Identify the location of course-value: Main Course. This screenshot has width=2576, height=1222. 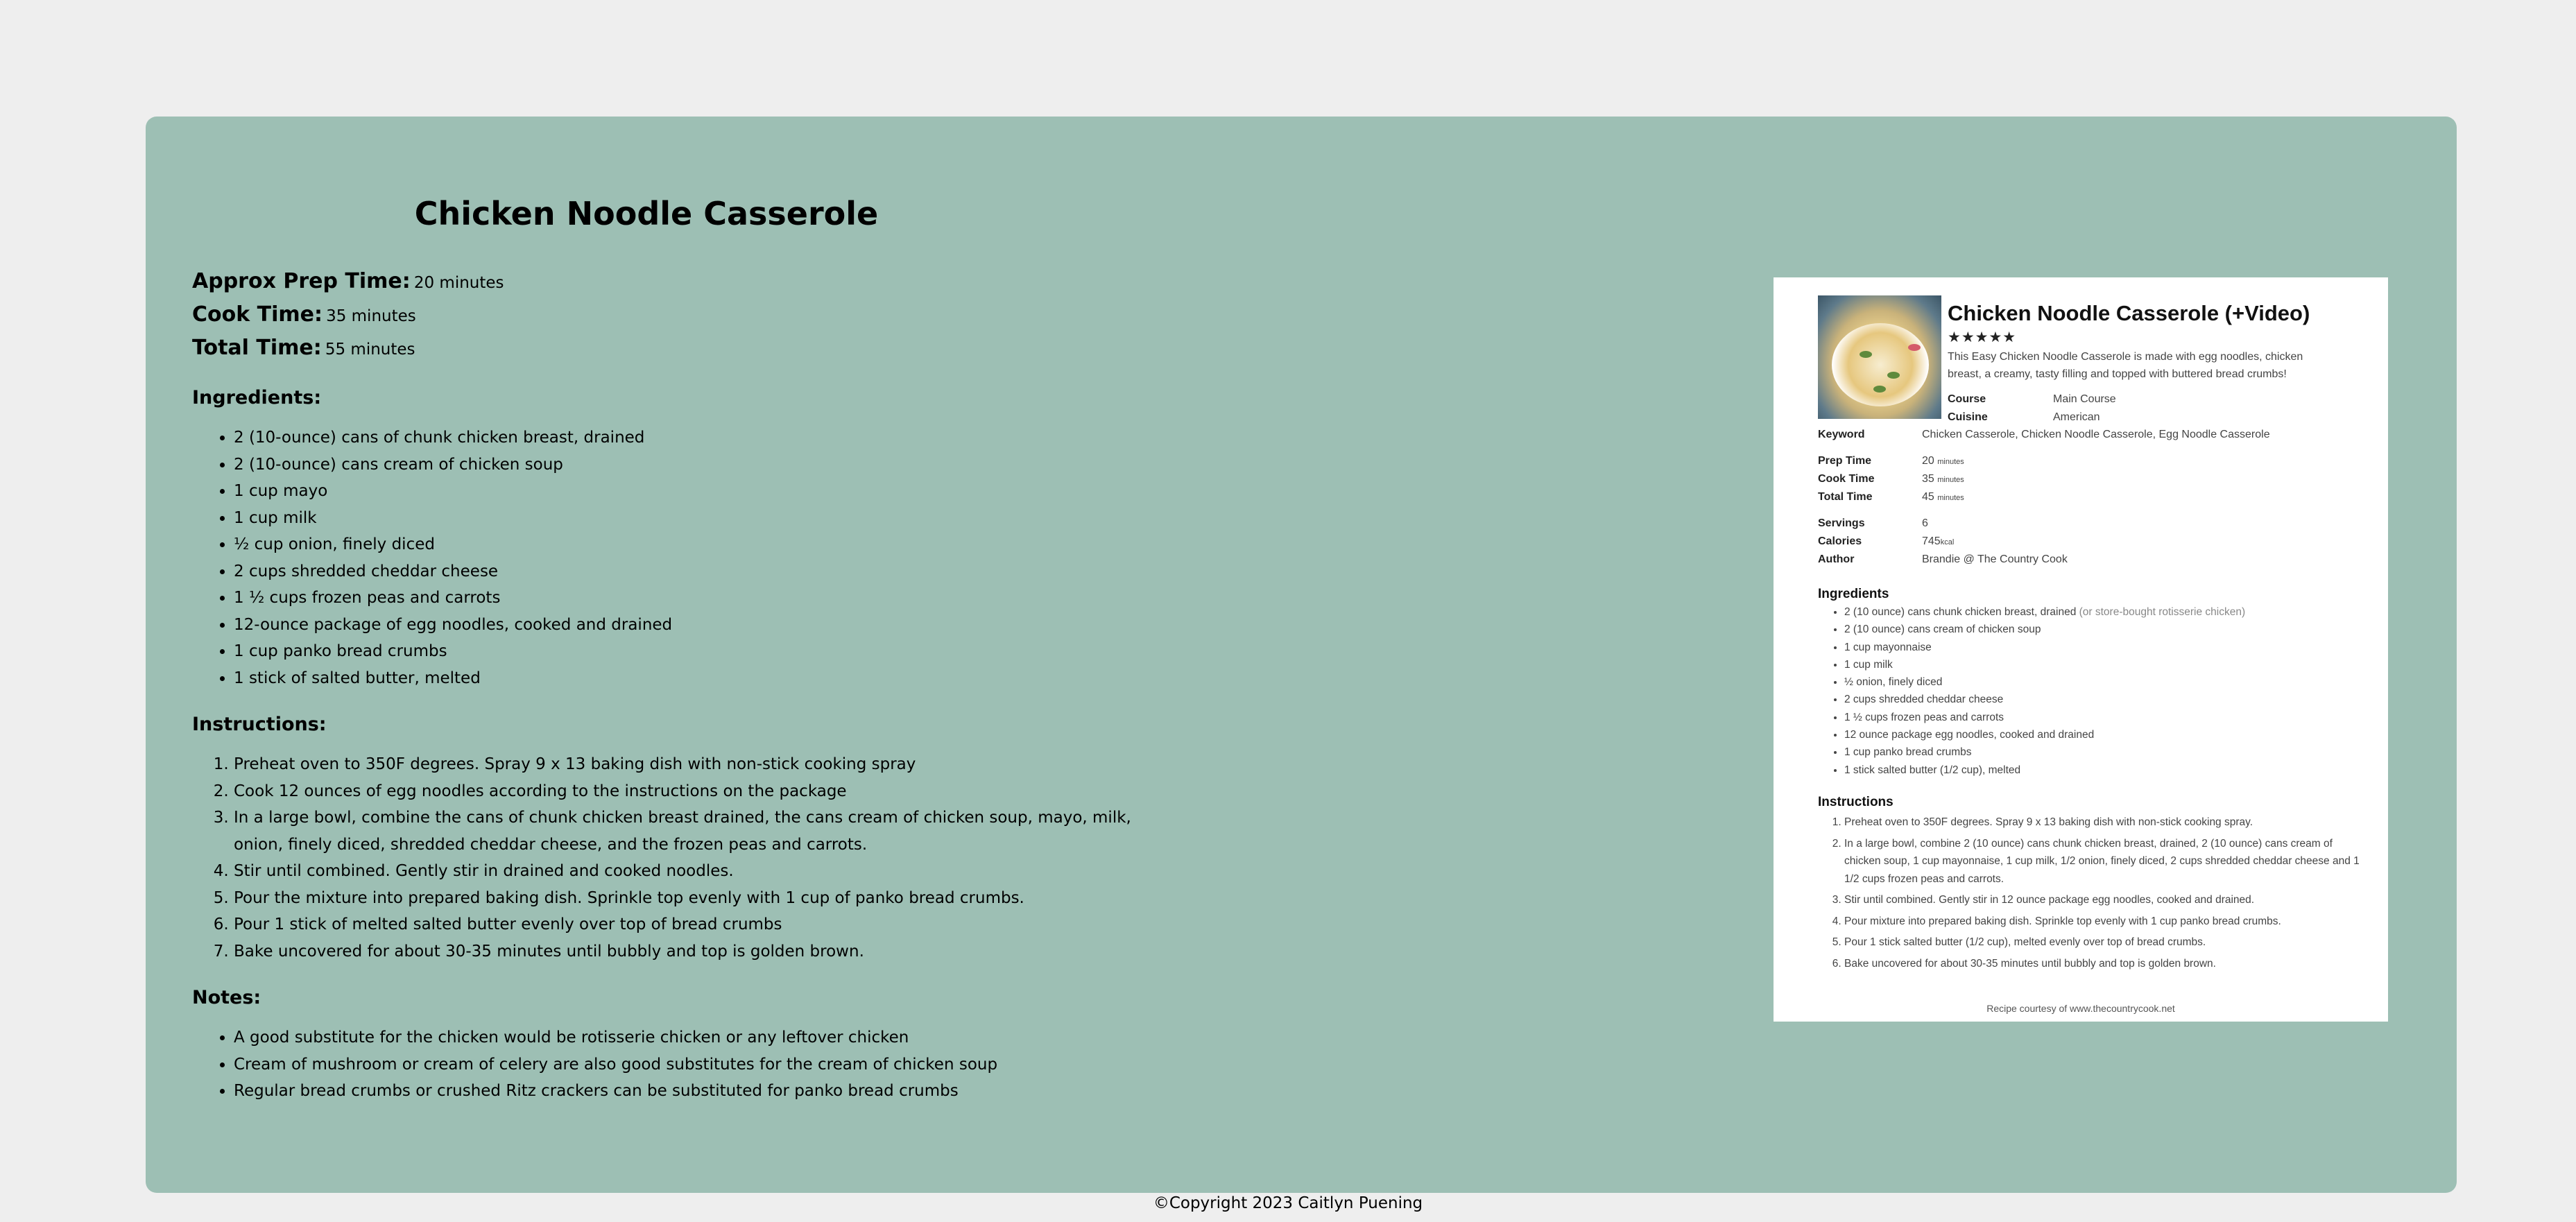
(2084, 399).